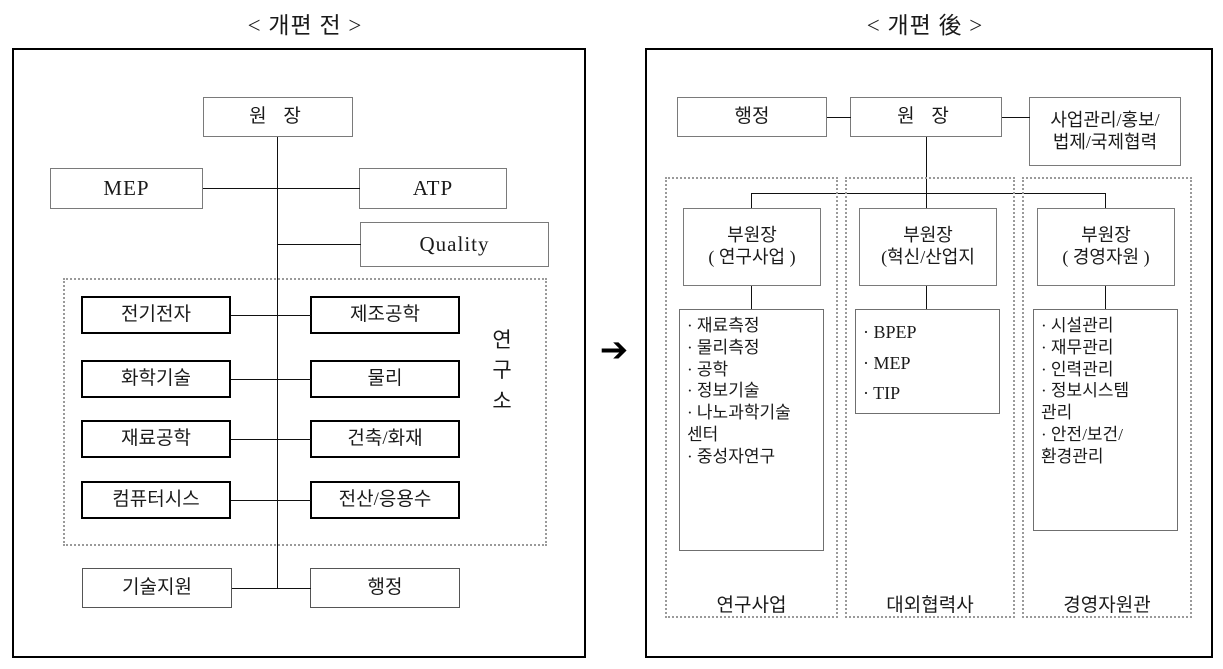 The image size is (1223, 669). I want to click on right-panel-title: < 개편 後 >, so click(925, 25).